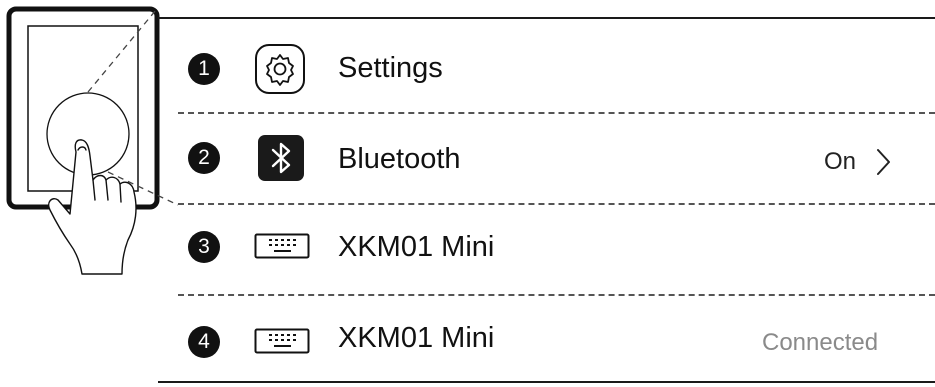 This screenshot has height=387, width=935. I want to click on row-label: Bluetooth, so click(399, 159).